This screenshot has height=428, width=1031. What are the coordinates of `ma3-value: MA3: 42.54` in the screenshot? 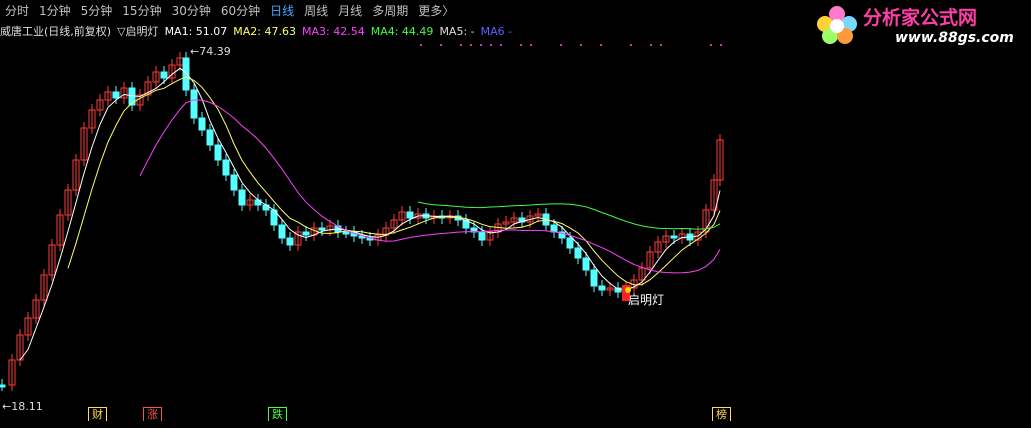 It's located at (333, 31).